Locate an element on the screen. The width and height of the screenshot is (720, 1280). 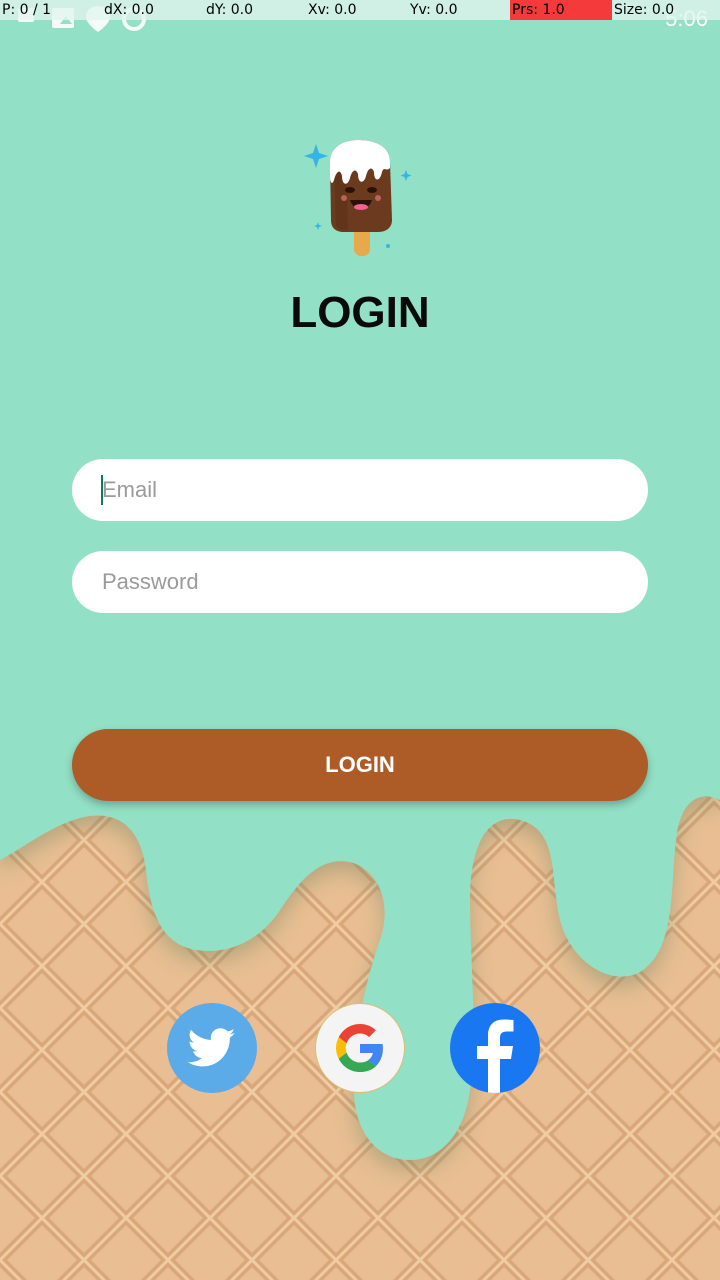
email-field is located at coordinates (360, 490).